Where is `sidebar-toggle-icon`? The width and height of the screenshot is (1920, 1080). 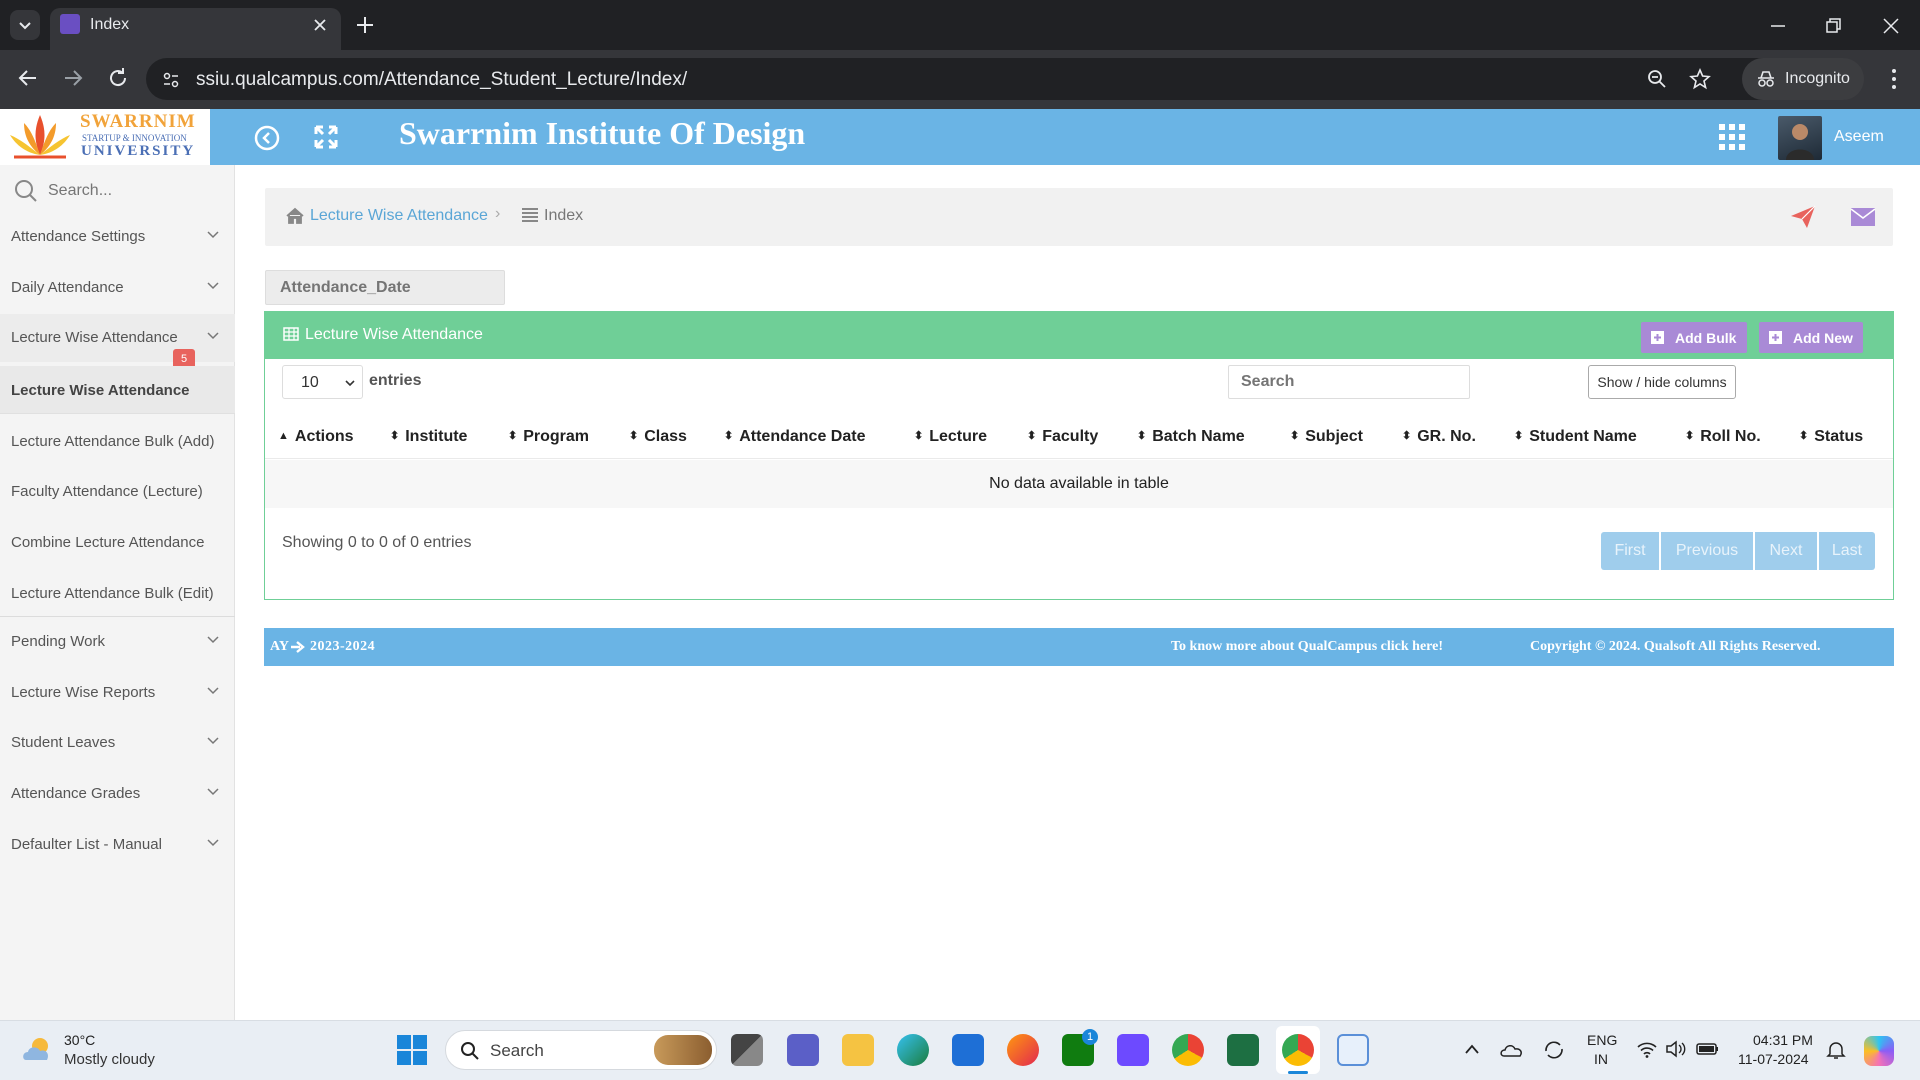 sidebar-toggle-icon is located at coordinates (267, 138).